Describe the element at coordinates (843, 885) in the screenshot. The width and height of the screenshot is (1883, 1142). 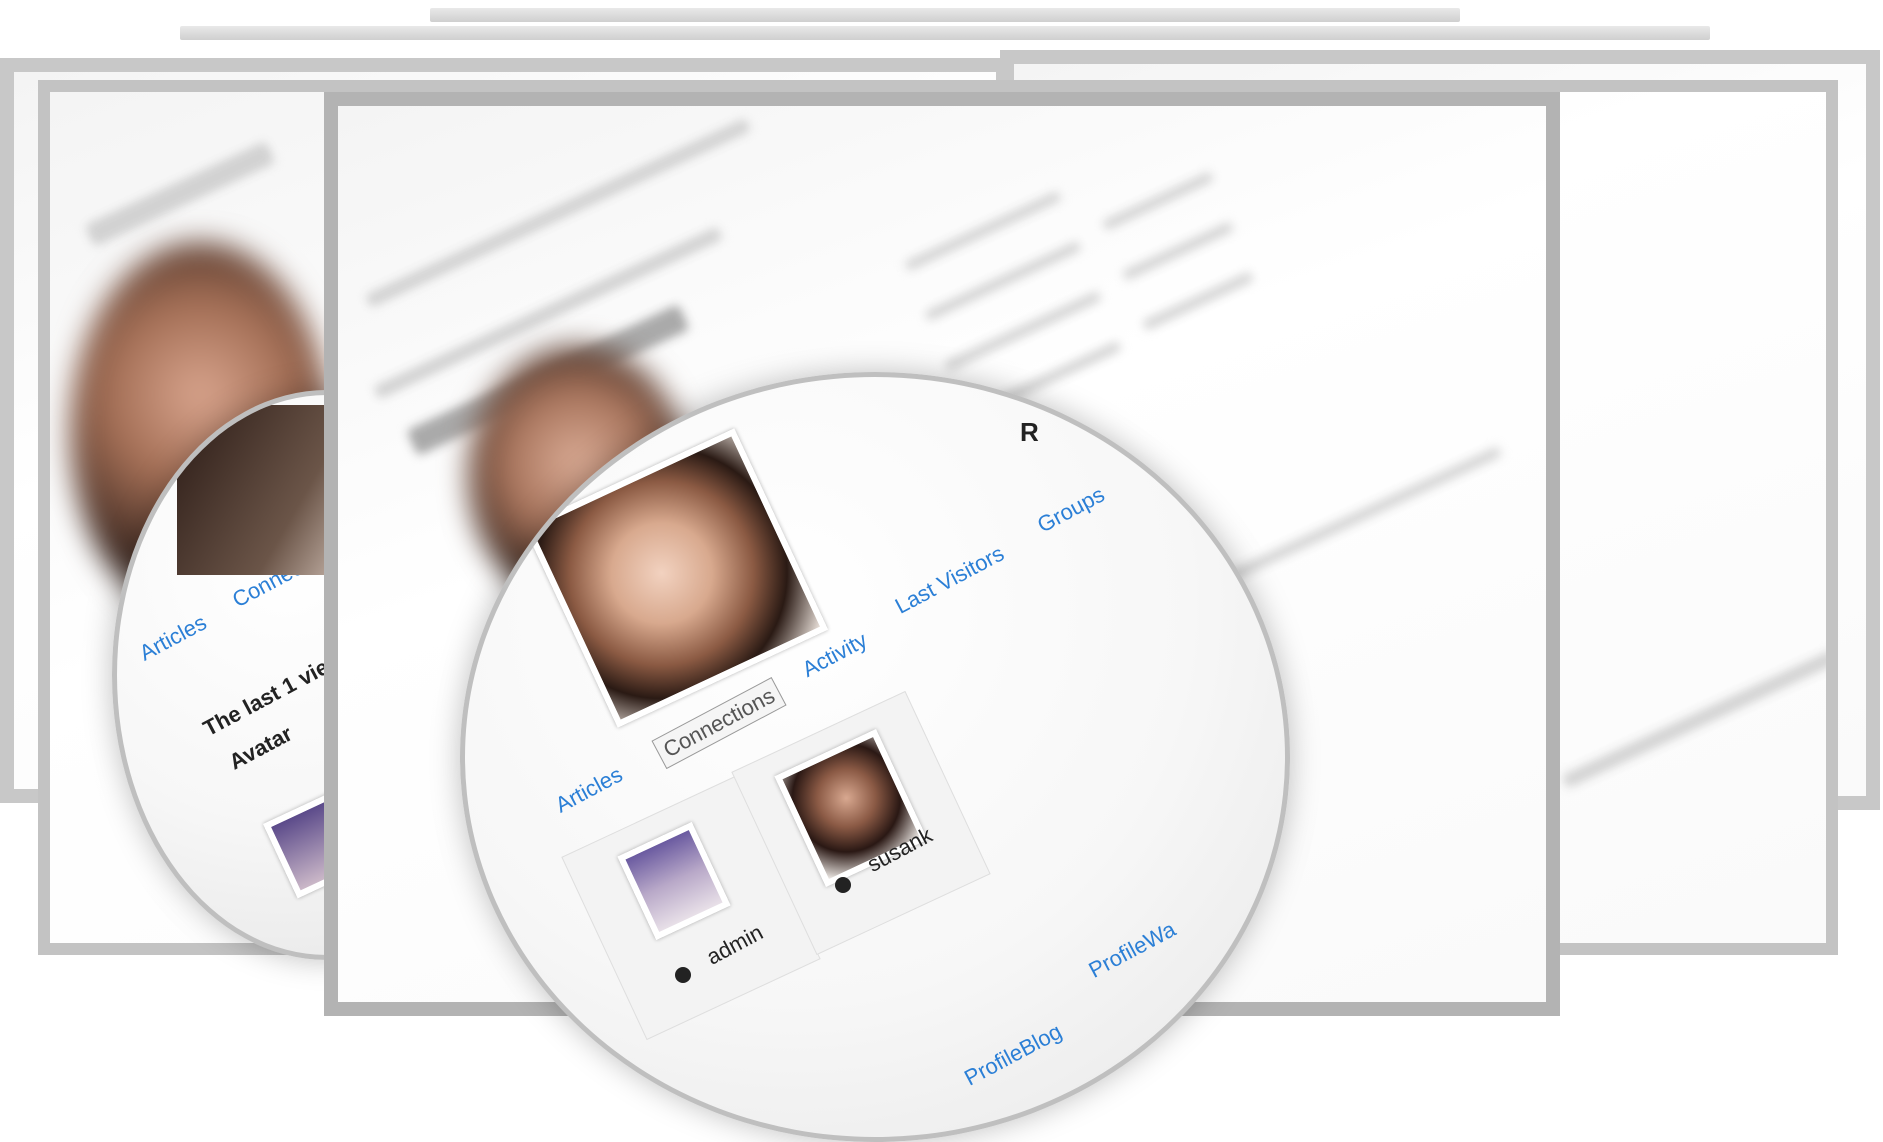
I see `susank-status-icon` at that location.